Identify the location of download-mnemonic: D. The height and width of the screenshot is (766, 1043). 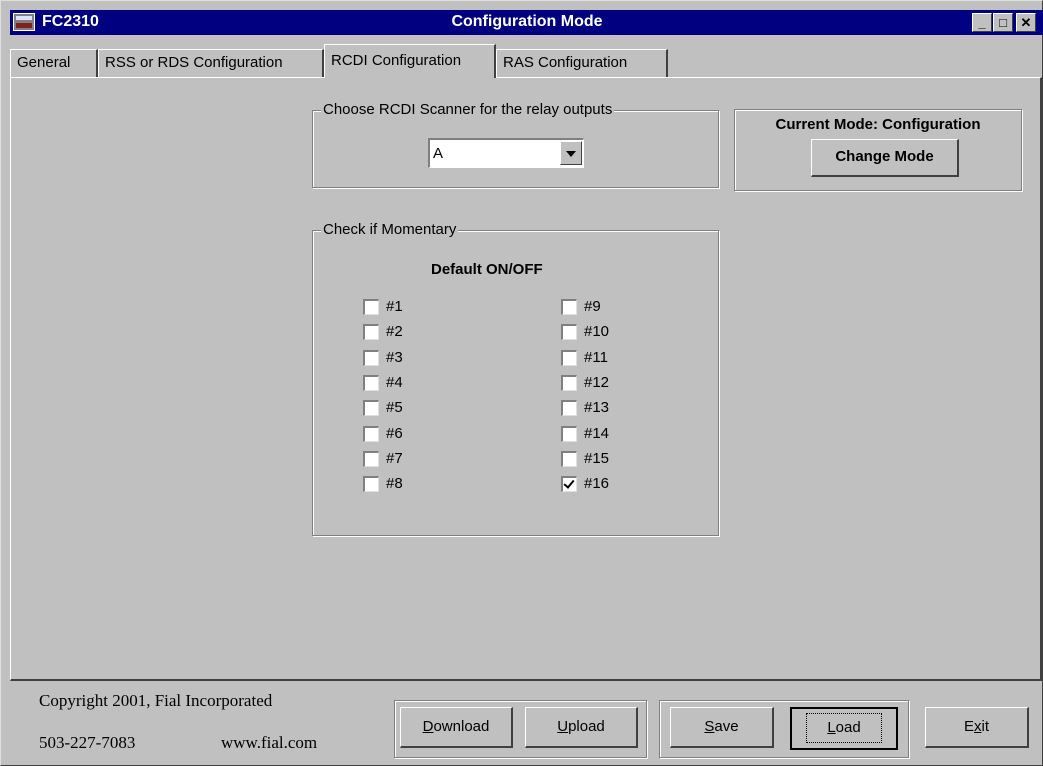
(428, 726).